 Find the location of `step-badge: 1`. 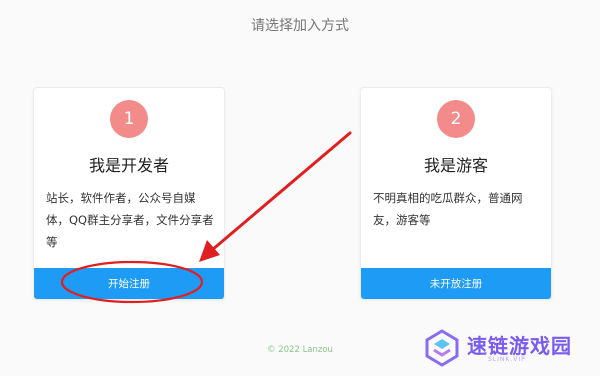

step-badge: 1 is located at coordinates (129, 119).